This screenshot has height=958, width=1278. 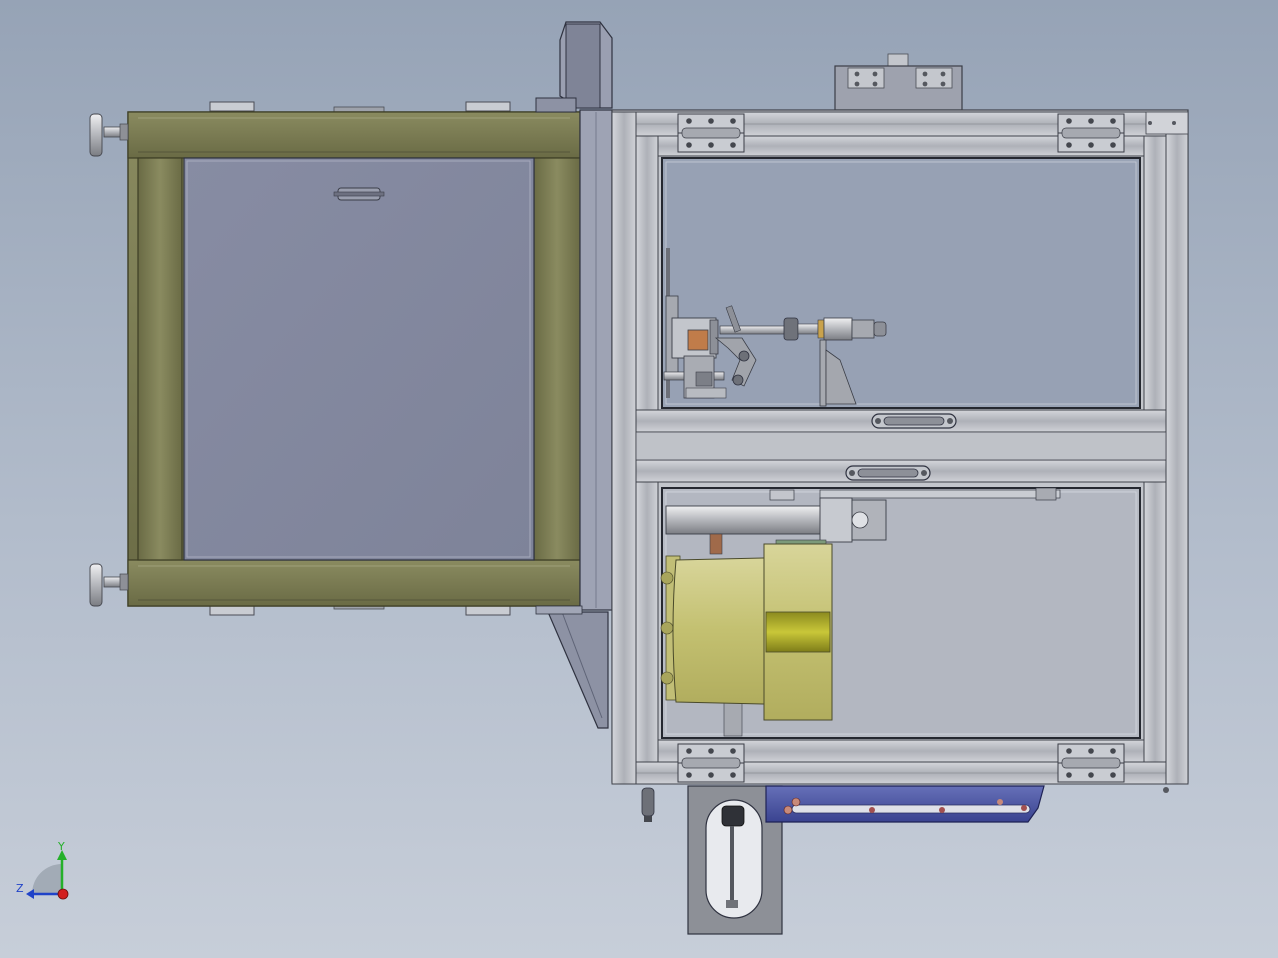 I want to click on small-bolt-bottom, so click(x=648, y=804).